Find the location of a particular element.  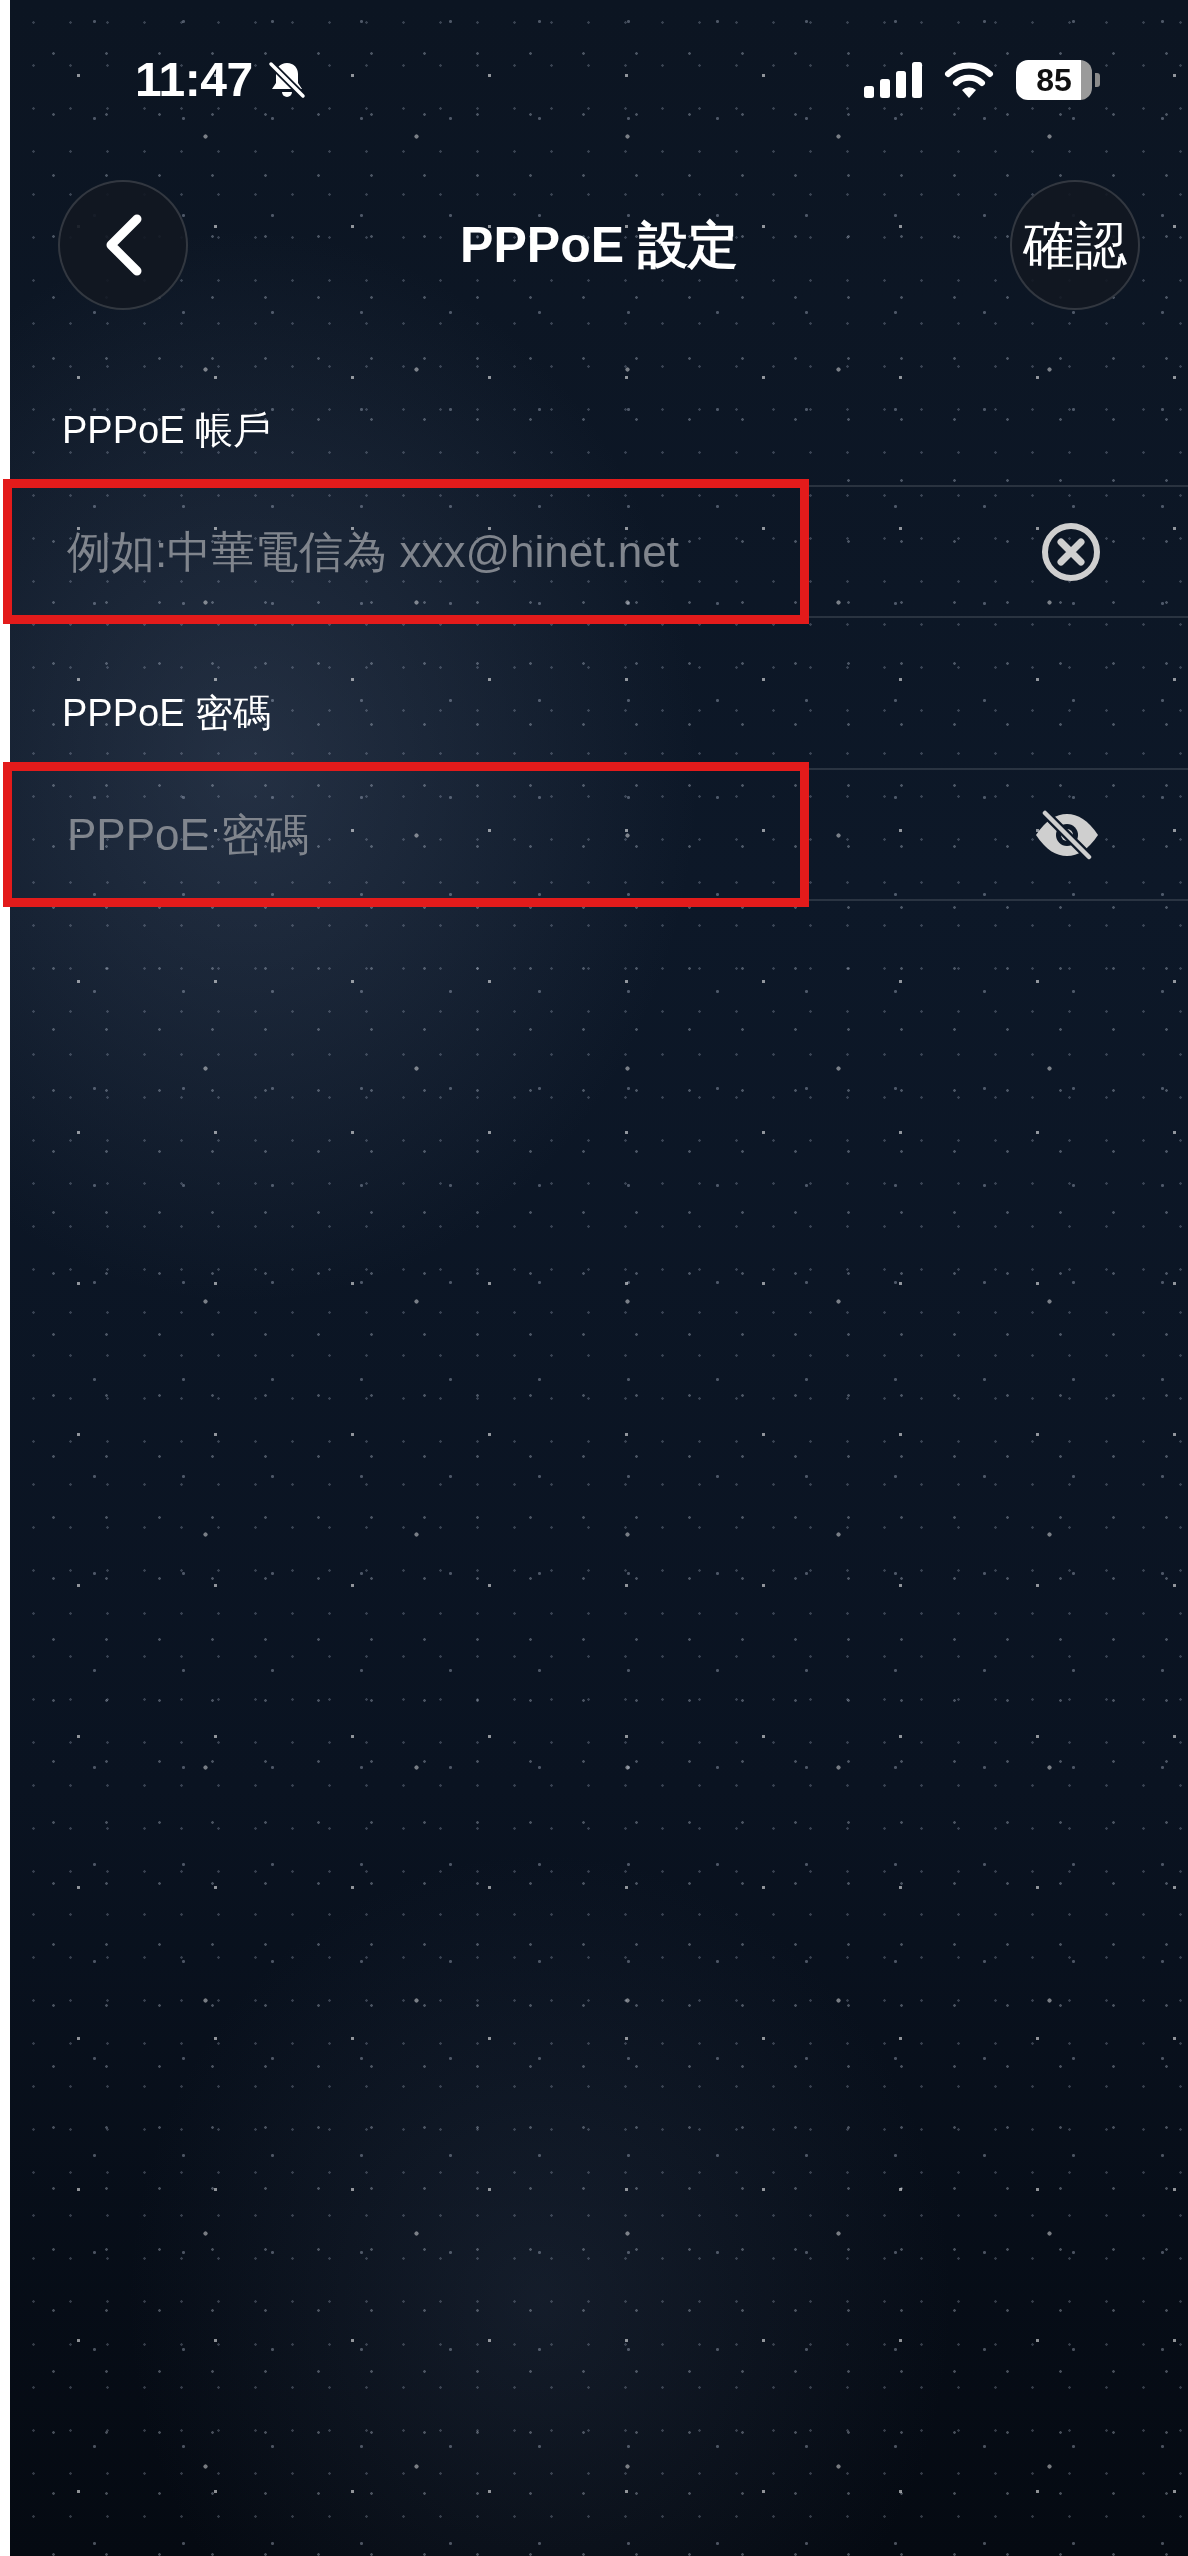

clear-icon is located at coordinates (1071, 551).